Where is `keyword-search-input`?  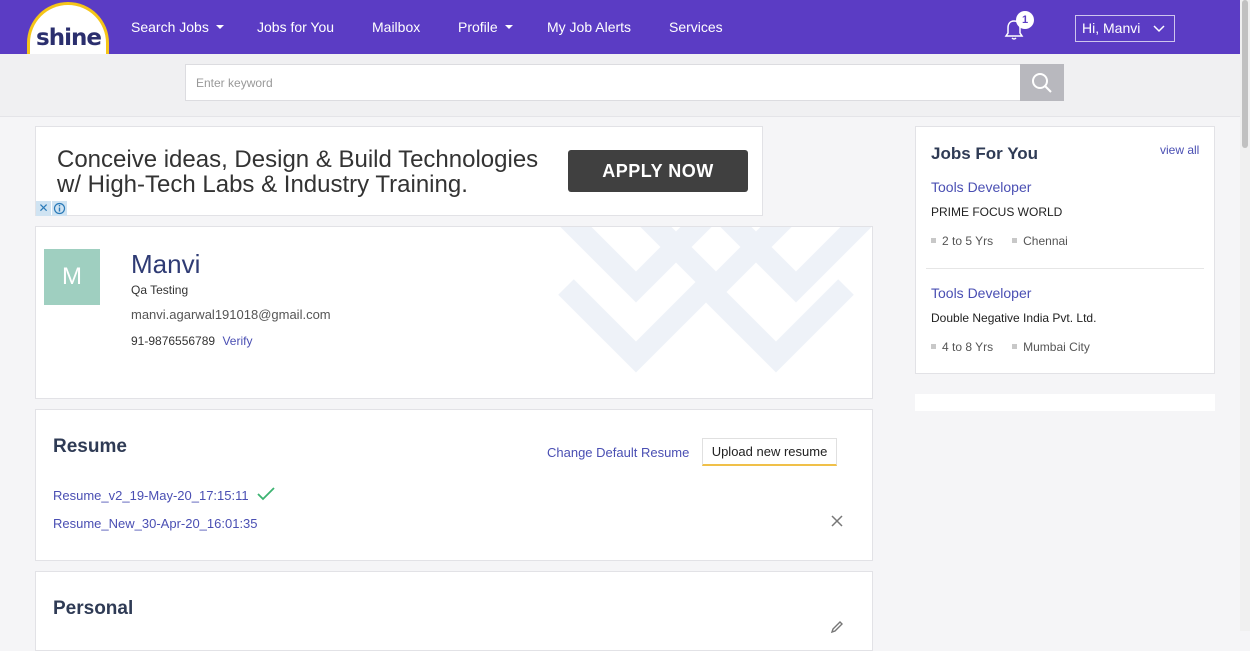
keyword-search-input is located at coordinates (603, 82).